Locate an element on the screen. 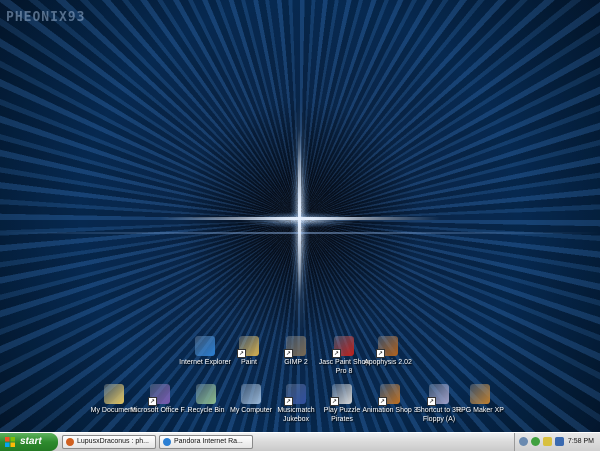 The image size is (600, 451). animation-shop-icon: ↗ is located at coordinates (389, 395).